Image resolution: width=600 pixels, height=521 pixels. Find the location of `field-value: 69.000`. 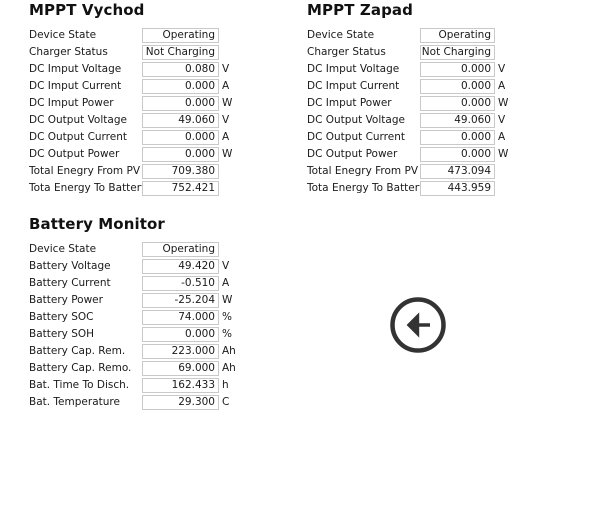

field-value: 69.000 is located at coordinates (180, 368).